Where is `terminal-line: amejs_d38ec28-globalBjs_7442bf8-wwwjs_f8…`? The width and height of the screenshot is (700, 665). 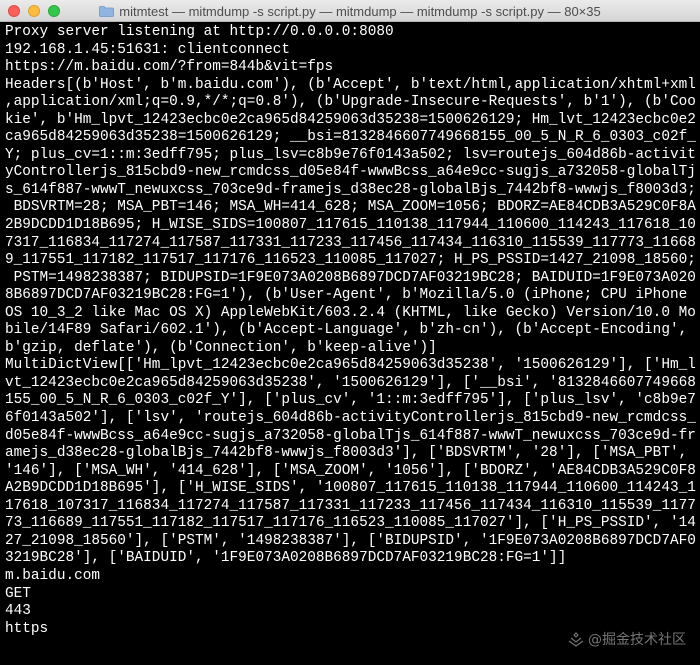
terminal-line: amejs_d38ec28-globalBjs_7442bf8-wwwjs_f8… is located at coordinates (346, 453).